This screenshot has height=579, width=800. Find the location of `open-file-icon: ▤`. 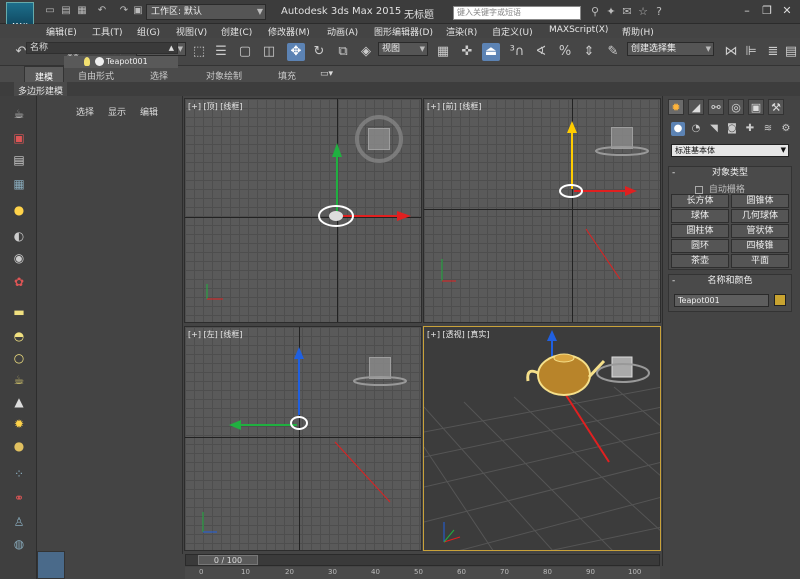

open-file-icon: ▤ is located at coordinates (66, 11).